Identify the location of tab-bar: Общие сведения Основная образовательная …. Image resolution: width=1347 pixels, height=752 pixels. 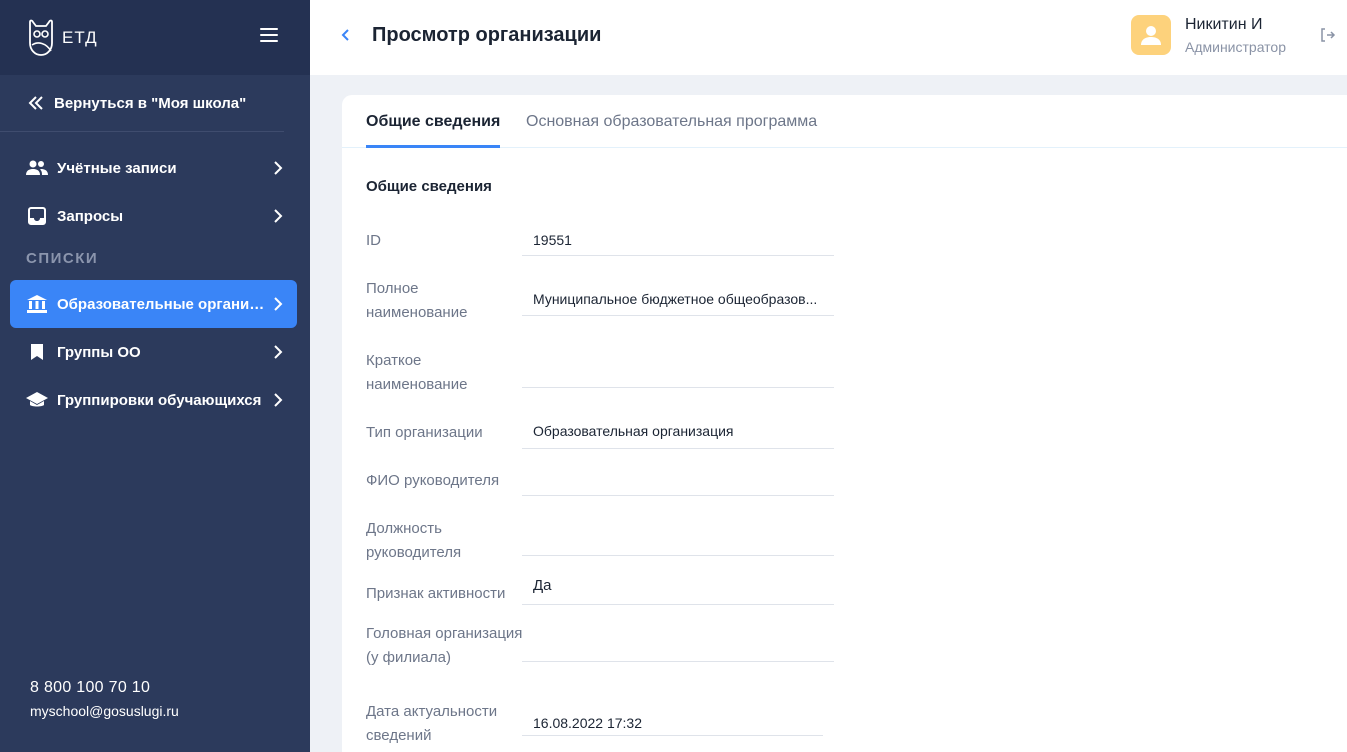
(844, 121).